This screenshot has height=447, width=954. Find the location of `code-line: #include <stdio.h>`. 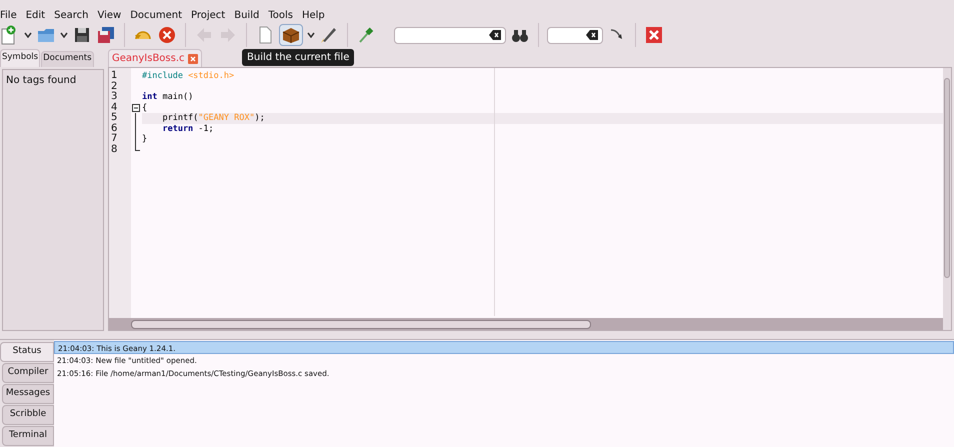

code-line: #include <stdio.h> is located at coordinates (188, 76).